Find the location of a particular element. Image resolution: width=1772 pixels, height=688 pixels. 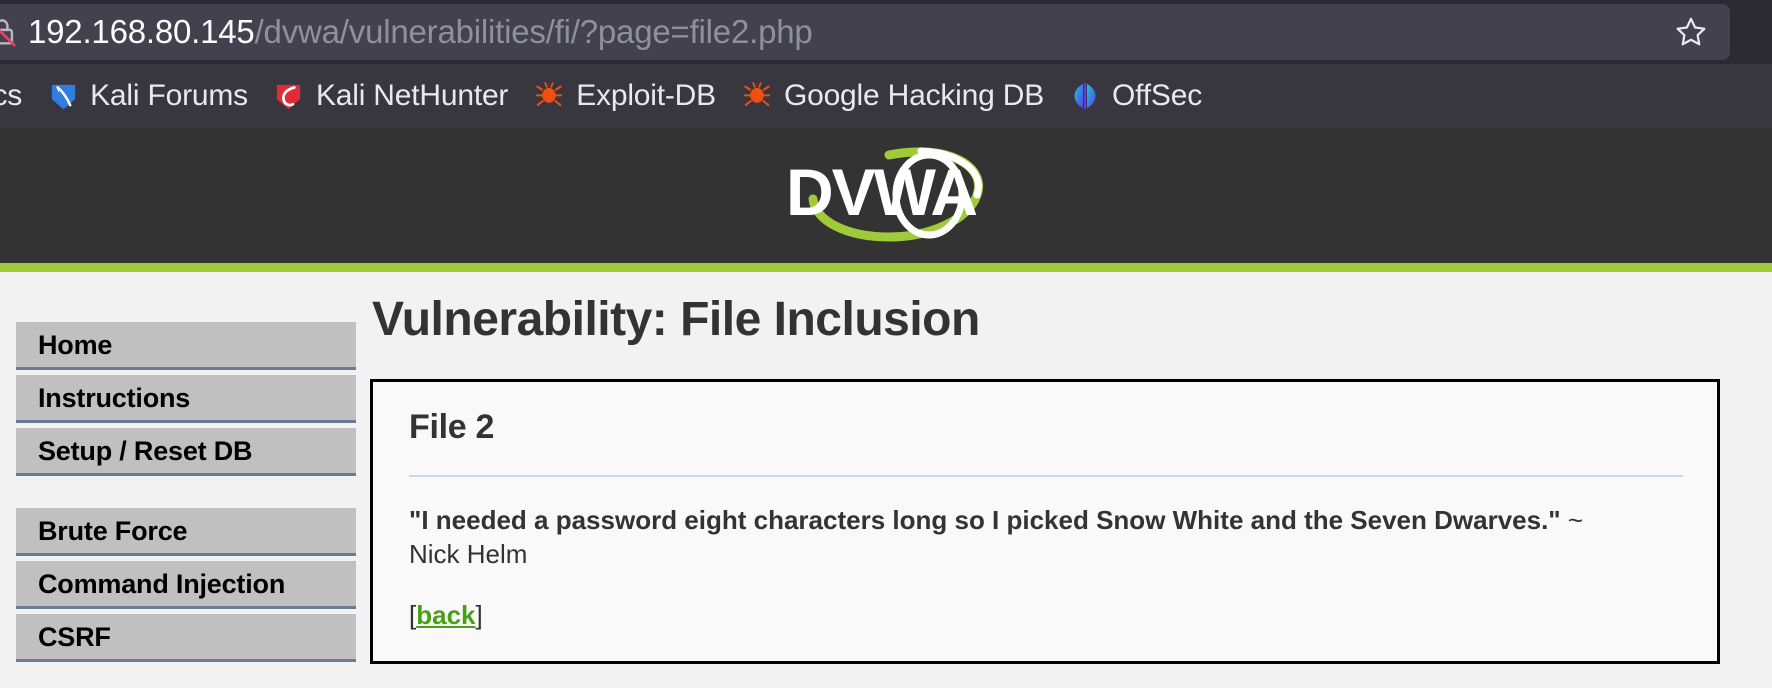

sidebar-group-main: Home Instructions Setup / Reset DB is located at coordinates (193, 399).